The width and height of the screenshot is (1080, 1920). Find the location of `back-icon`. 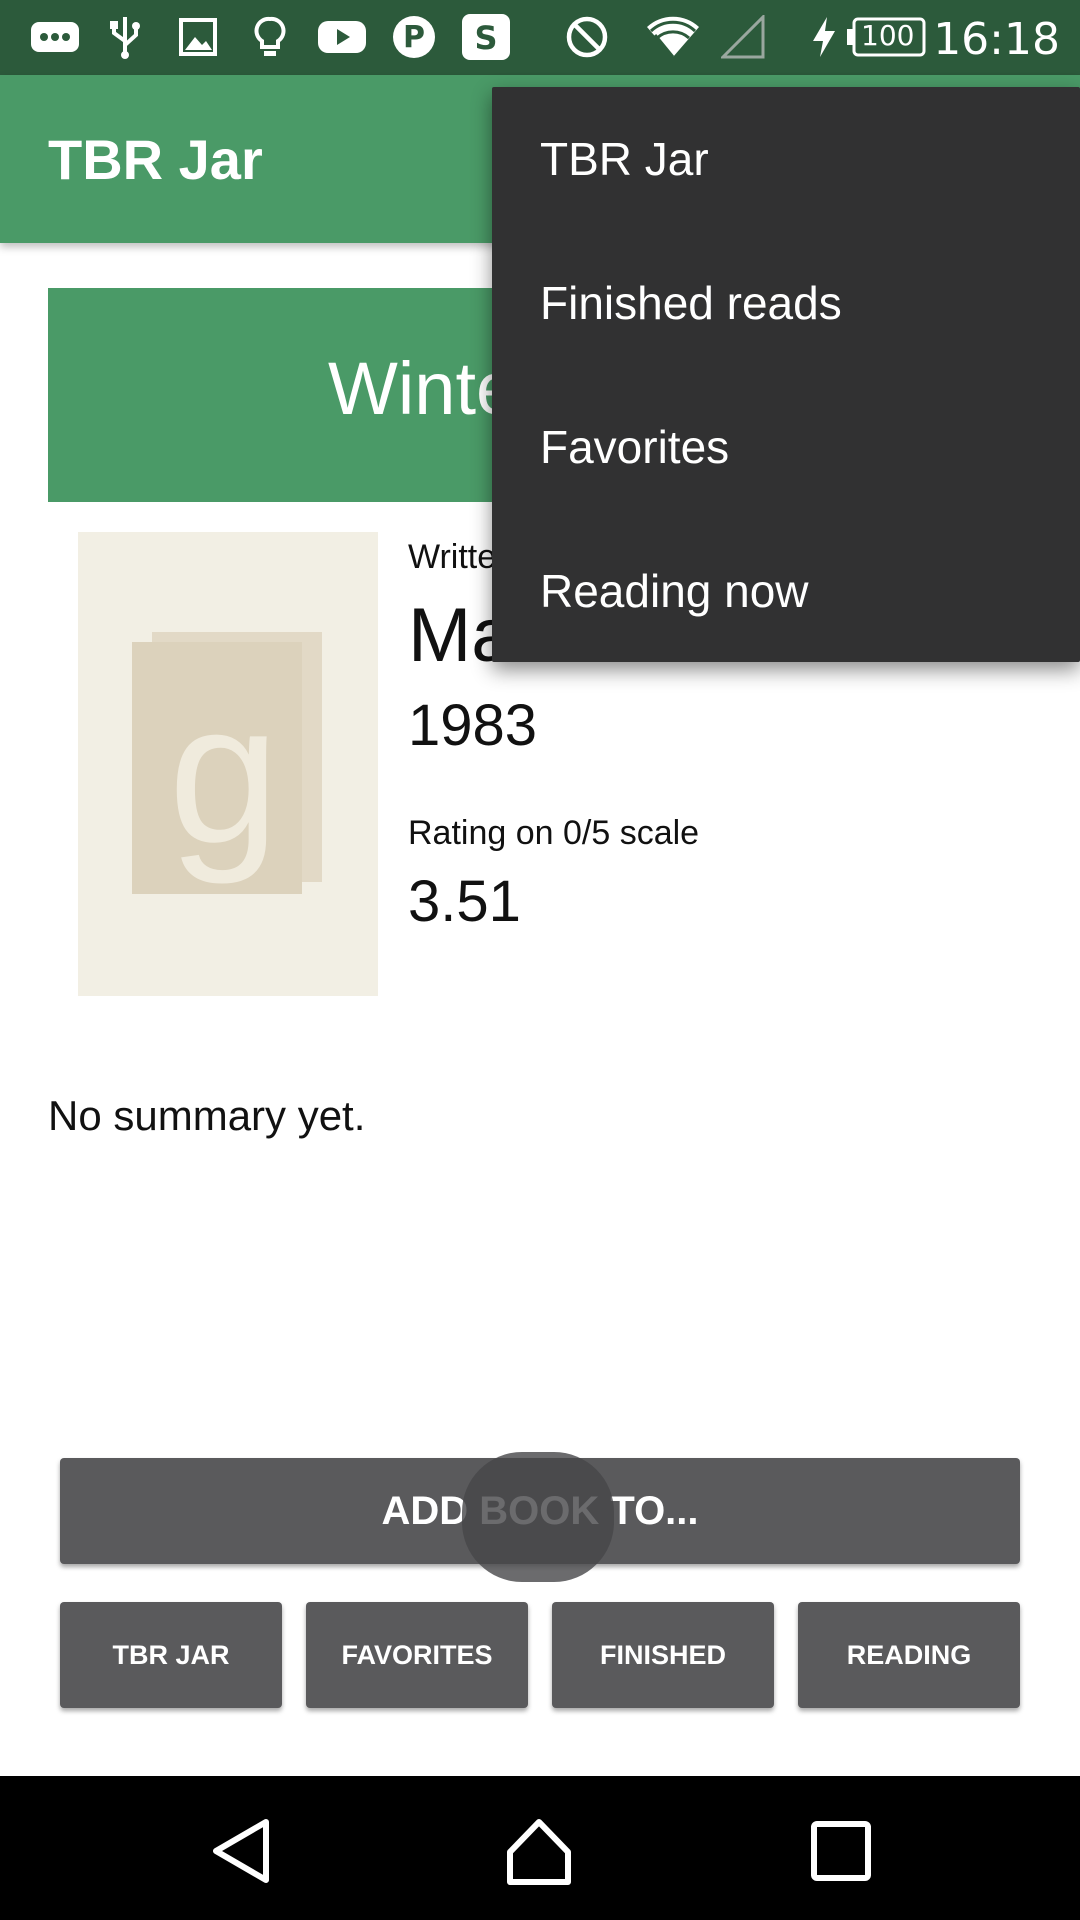

back-icon is located at coordinates (241, 1851).